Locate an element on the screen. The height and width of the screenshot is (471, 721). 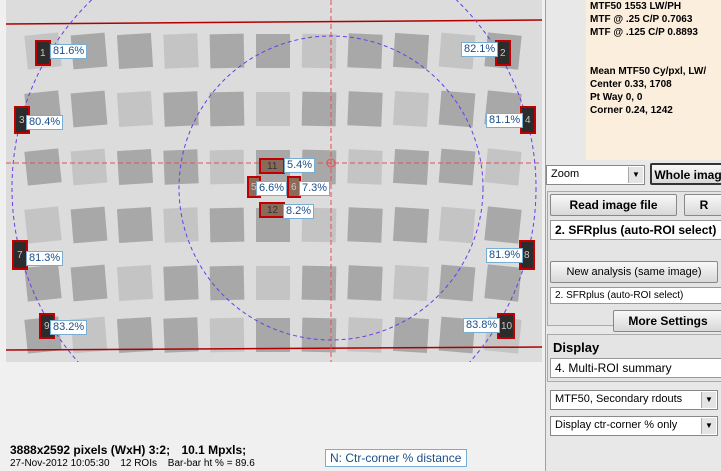
center-result: Center 0.33, 1708 is located at coordinates (631, 84).